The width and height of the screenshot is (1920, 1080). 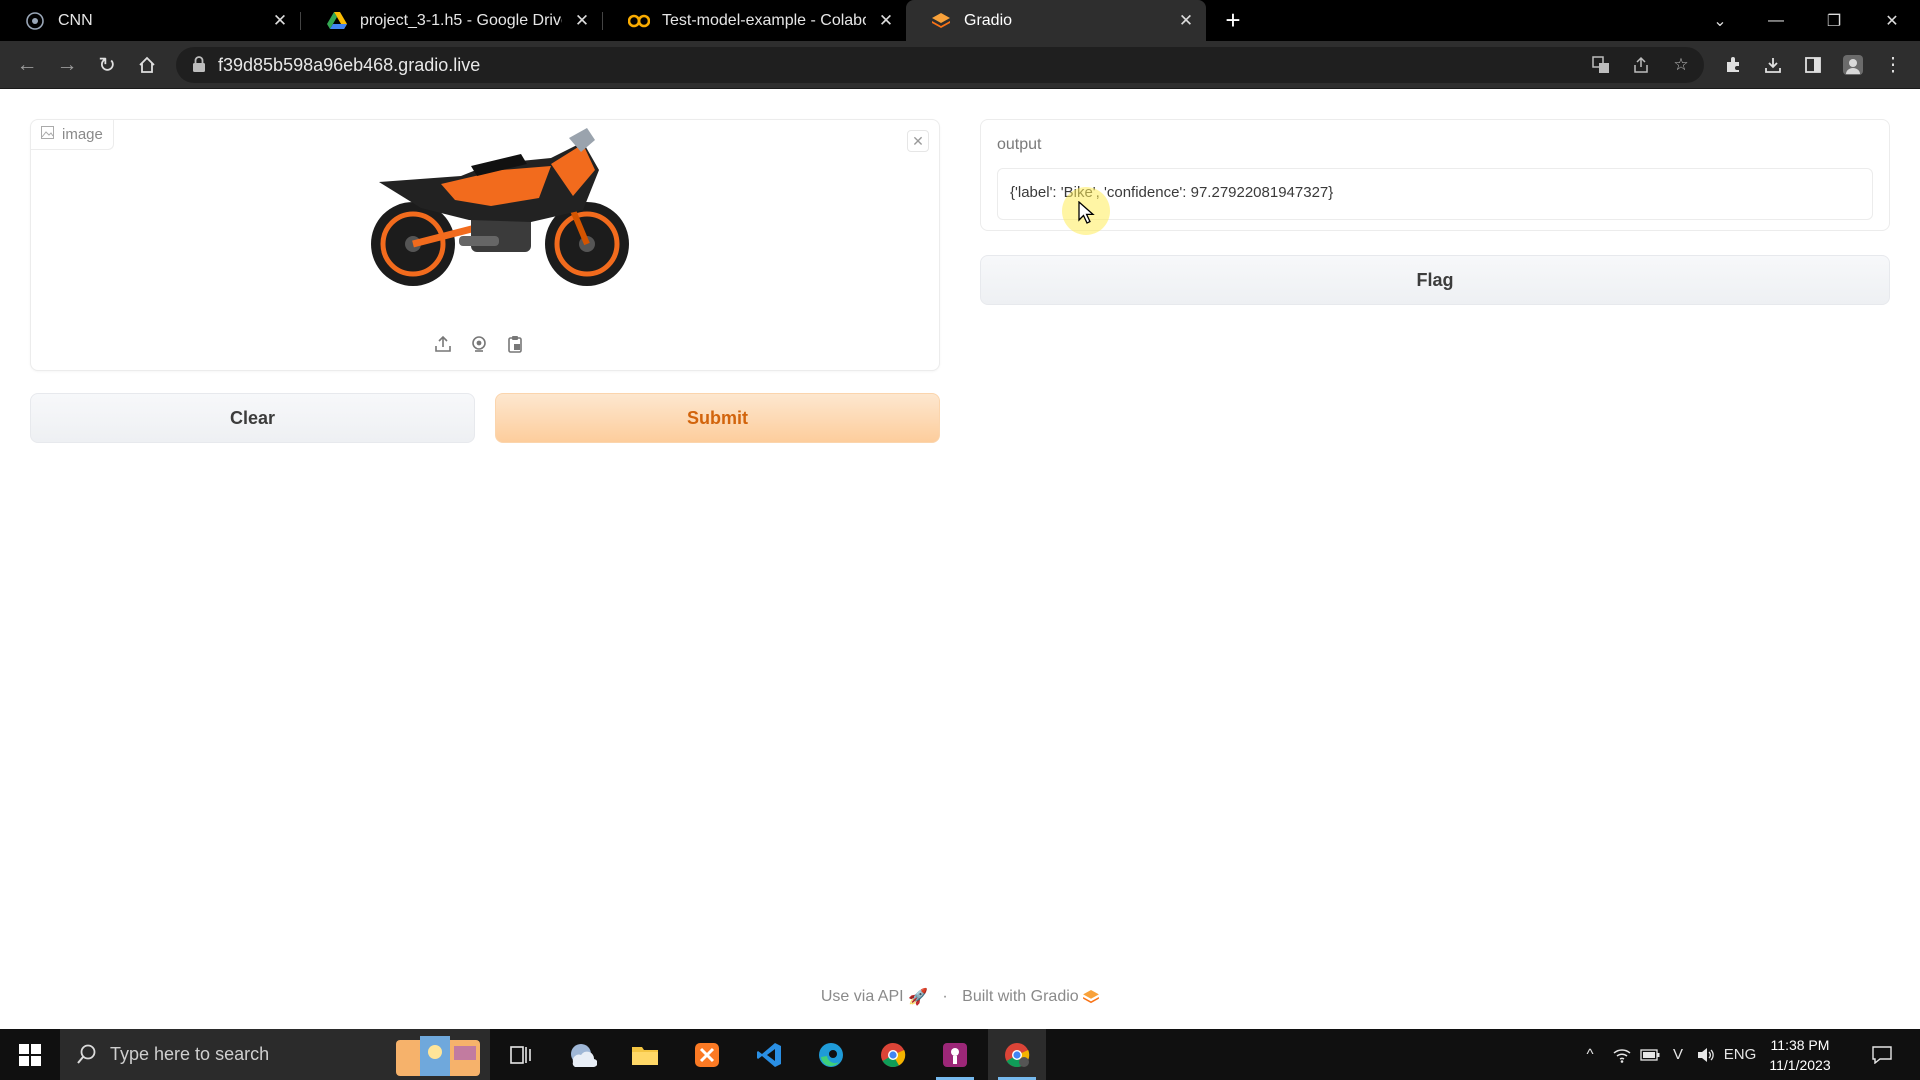 I want to click on tab-gradio: Gradio ✕, so click(x=1056, y=20).